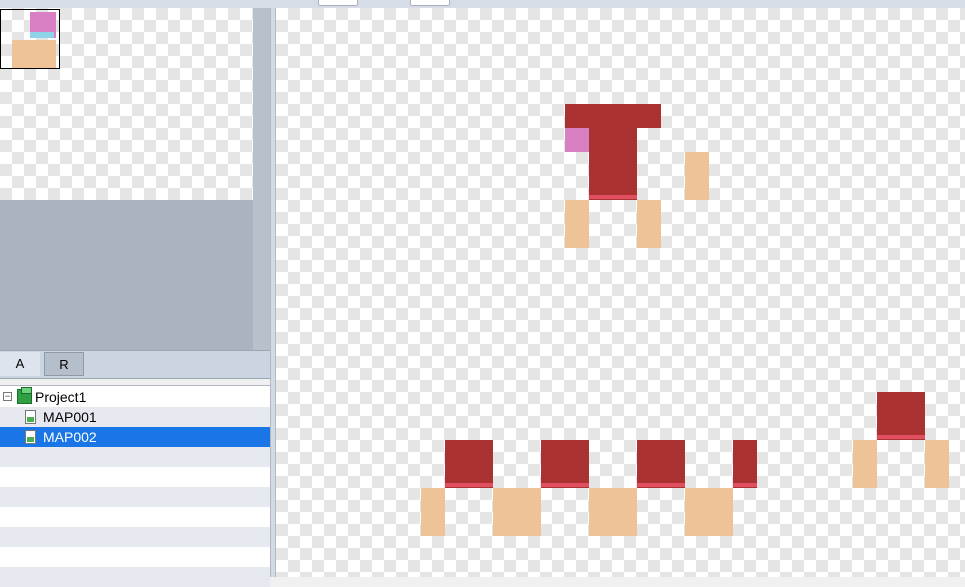 Image resolution: width=965 pixels, height=587 pixels. I want to click on map-label: MAP001, so click(70, 417).